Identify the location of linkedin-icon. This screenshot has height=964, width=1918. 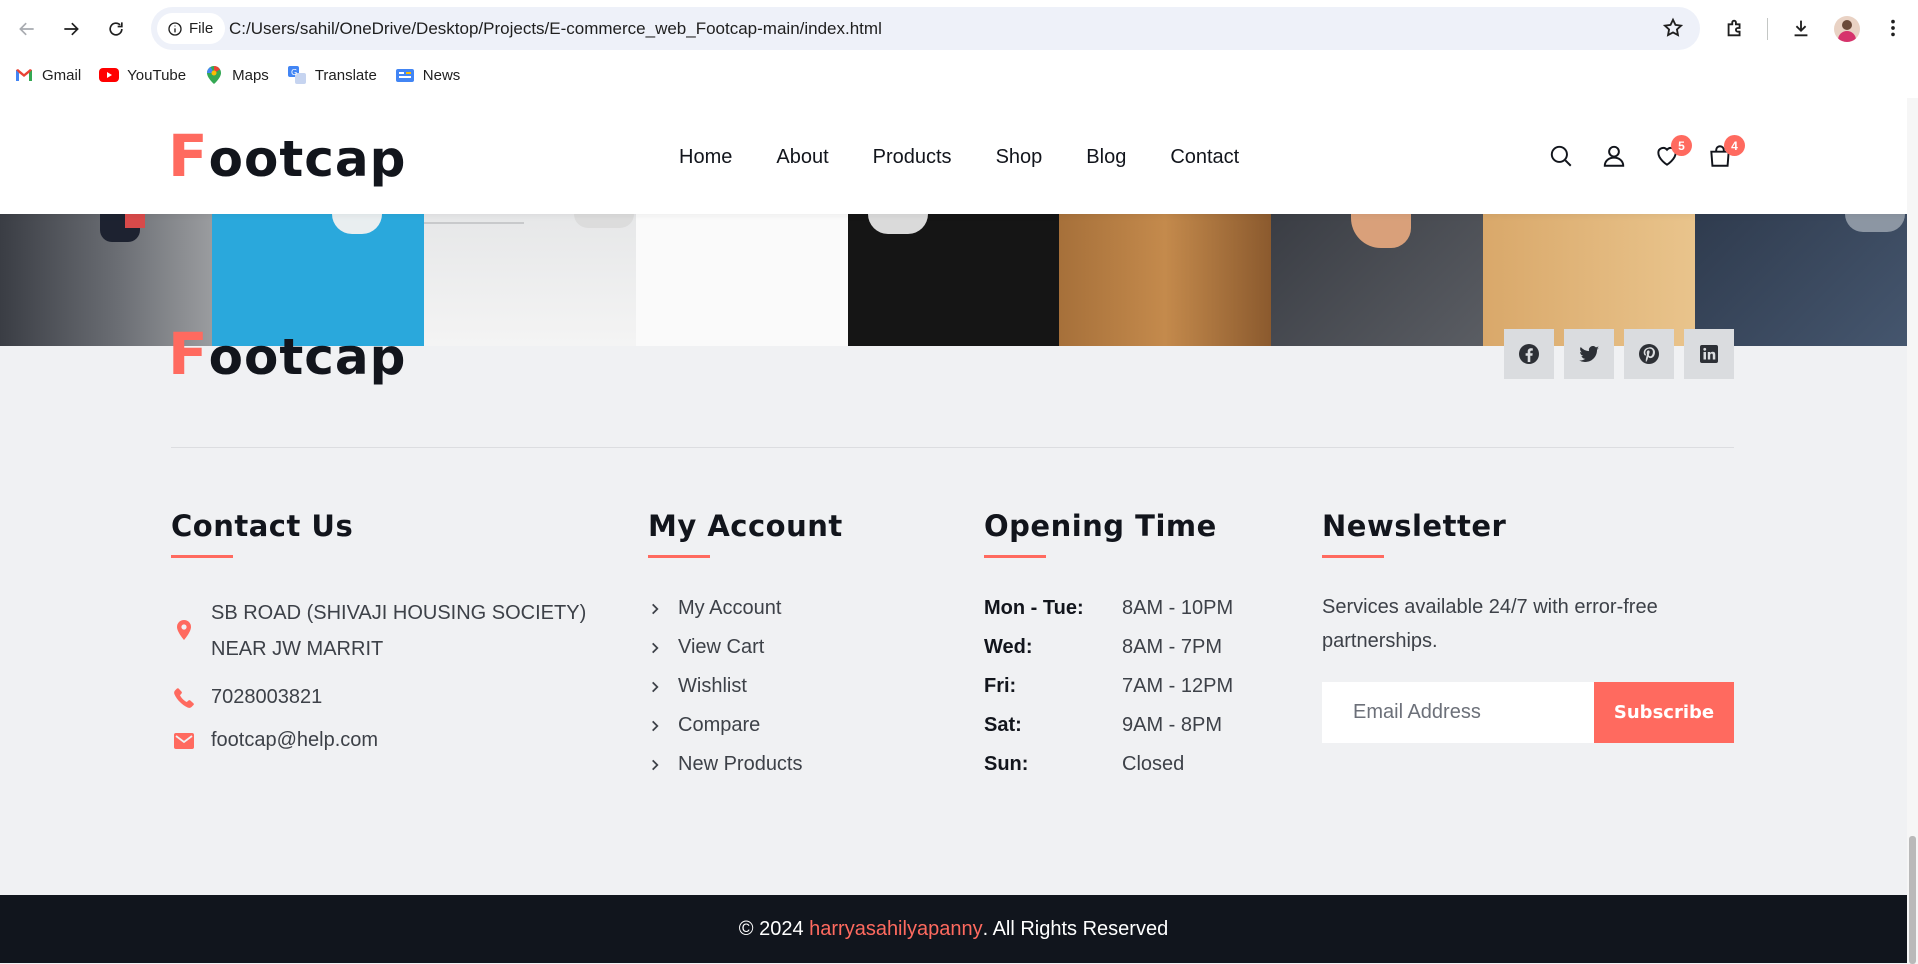
(1709, 354).